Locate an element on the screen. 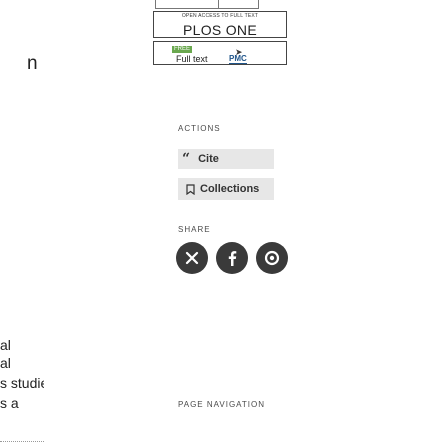 The image size is (448, 448). share-x-button is located at coordinates (192, 258).